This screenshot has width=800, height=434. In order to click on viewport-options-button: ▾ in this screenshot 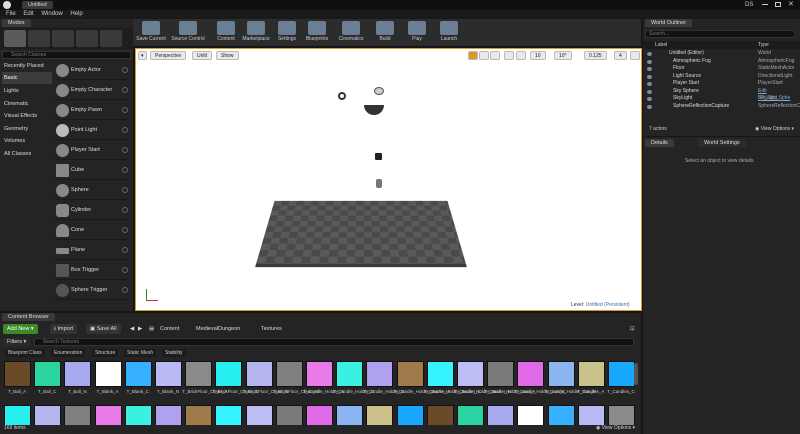, I will do `click(142, 55)`.